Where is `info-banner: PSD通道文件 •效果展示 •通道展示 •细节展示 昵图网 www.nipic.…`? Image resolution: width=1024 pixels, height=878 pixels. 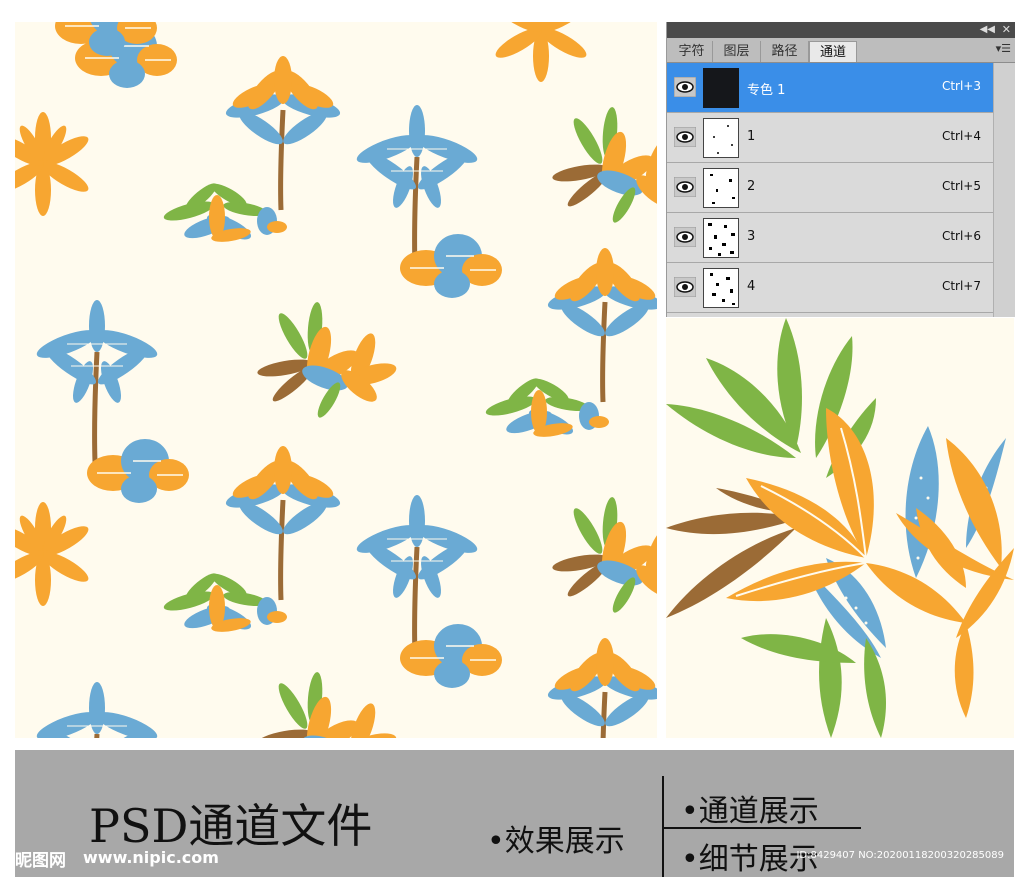 info-banner: PSD通道文件 •效果展示 •通道展示 •细节展示 昵图网 www.nipic.… is located at coordinates (514, 813).